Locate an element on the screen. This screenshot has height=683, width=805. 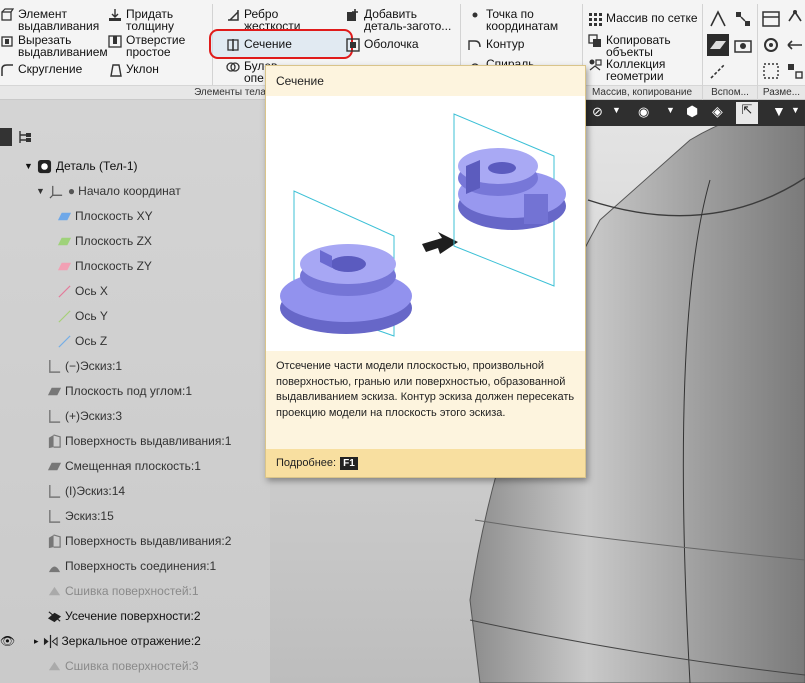
tree-item-mirror: 👁 ▸ Зеркальное отражение:2 is located at coordinates (100, 641).